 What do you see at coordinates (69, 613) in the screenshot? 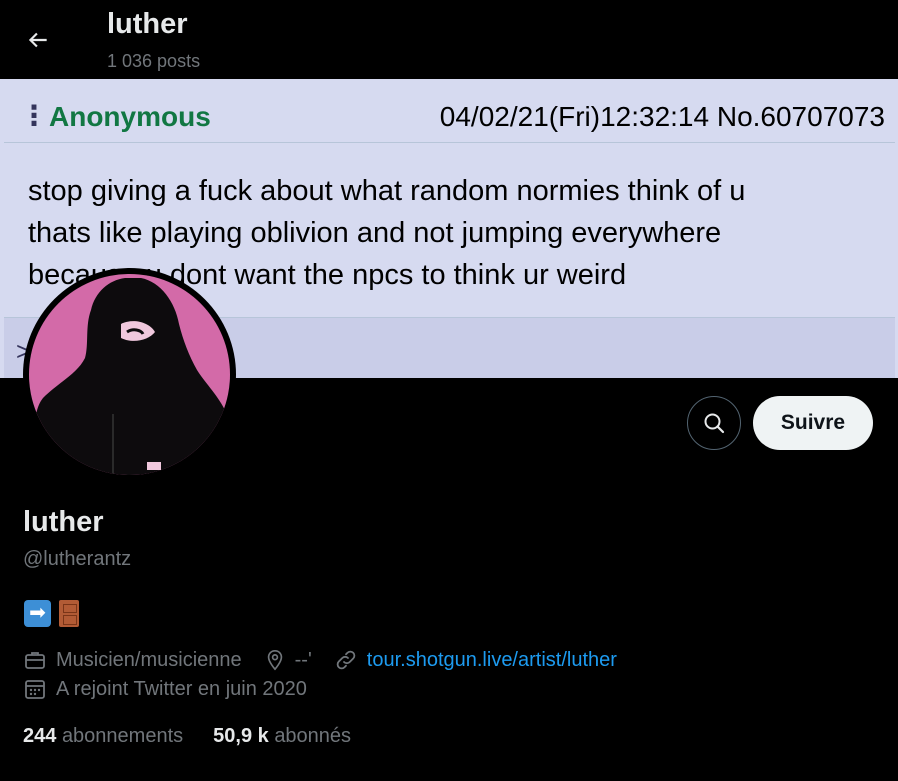
I see `door-emoji-icon` at bounding box center [69, 613].